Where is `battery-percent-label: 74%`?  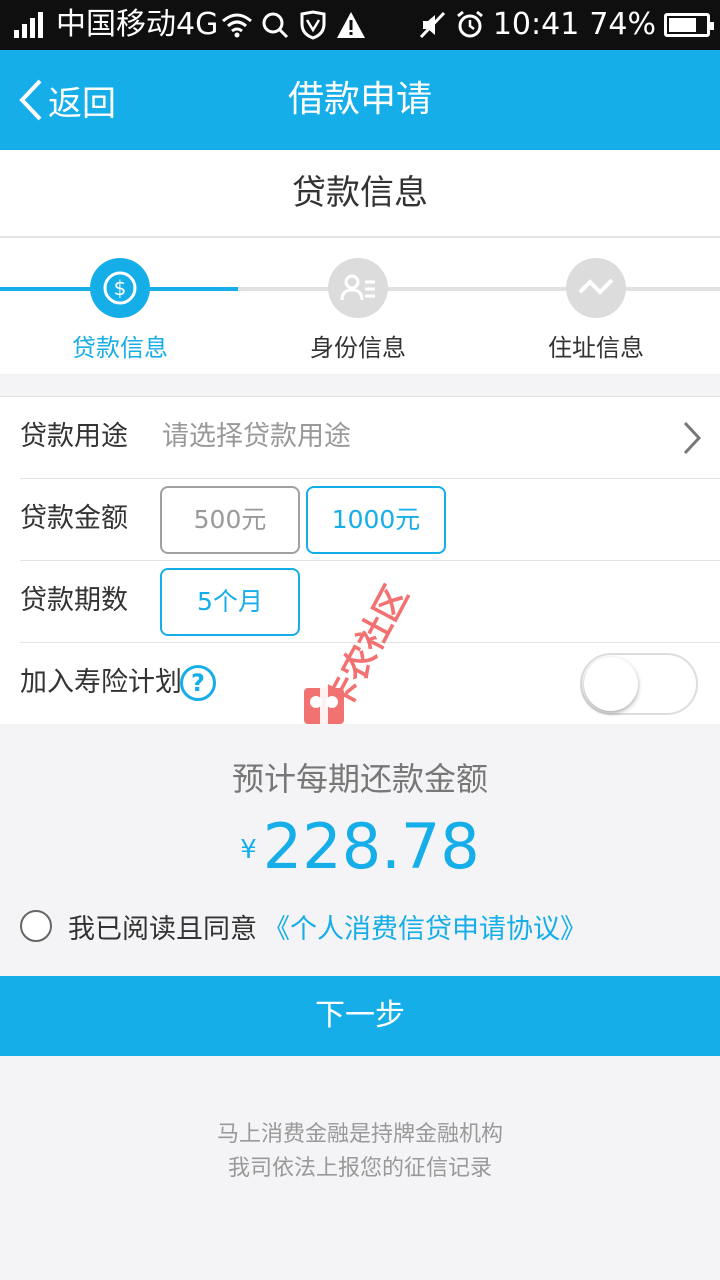 battery-percent-label: 74% is located at coordinates (622, 24).